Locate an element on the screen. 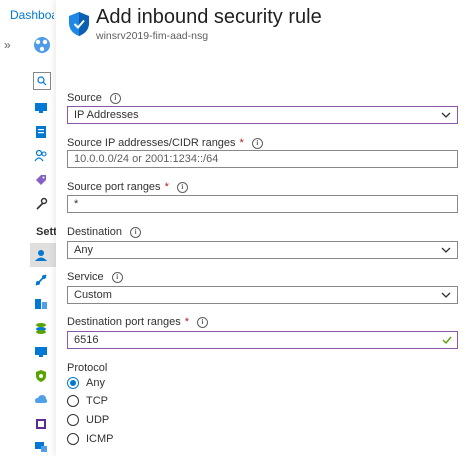  outbound-rules-icon is located at coordinates (41, 280).